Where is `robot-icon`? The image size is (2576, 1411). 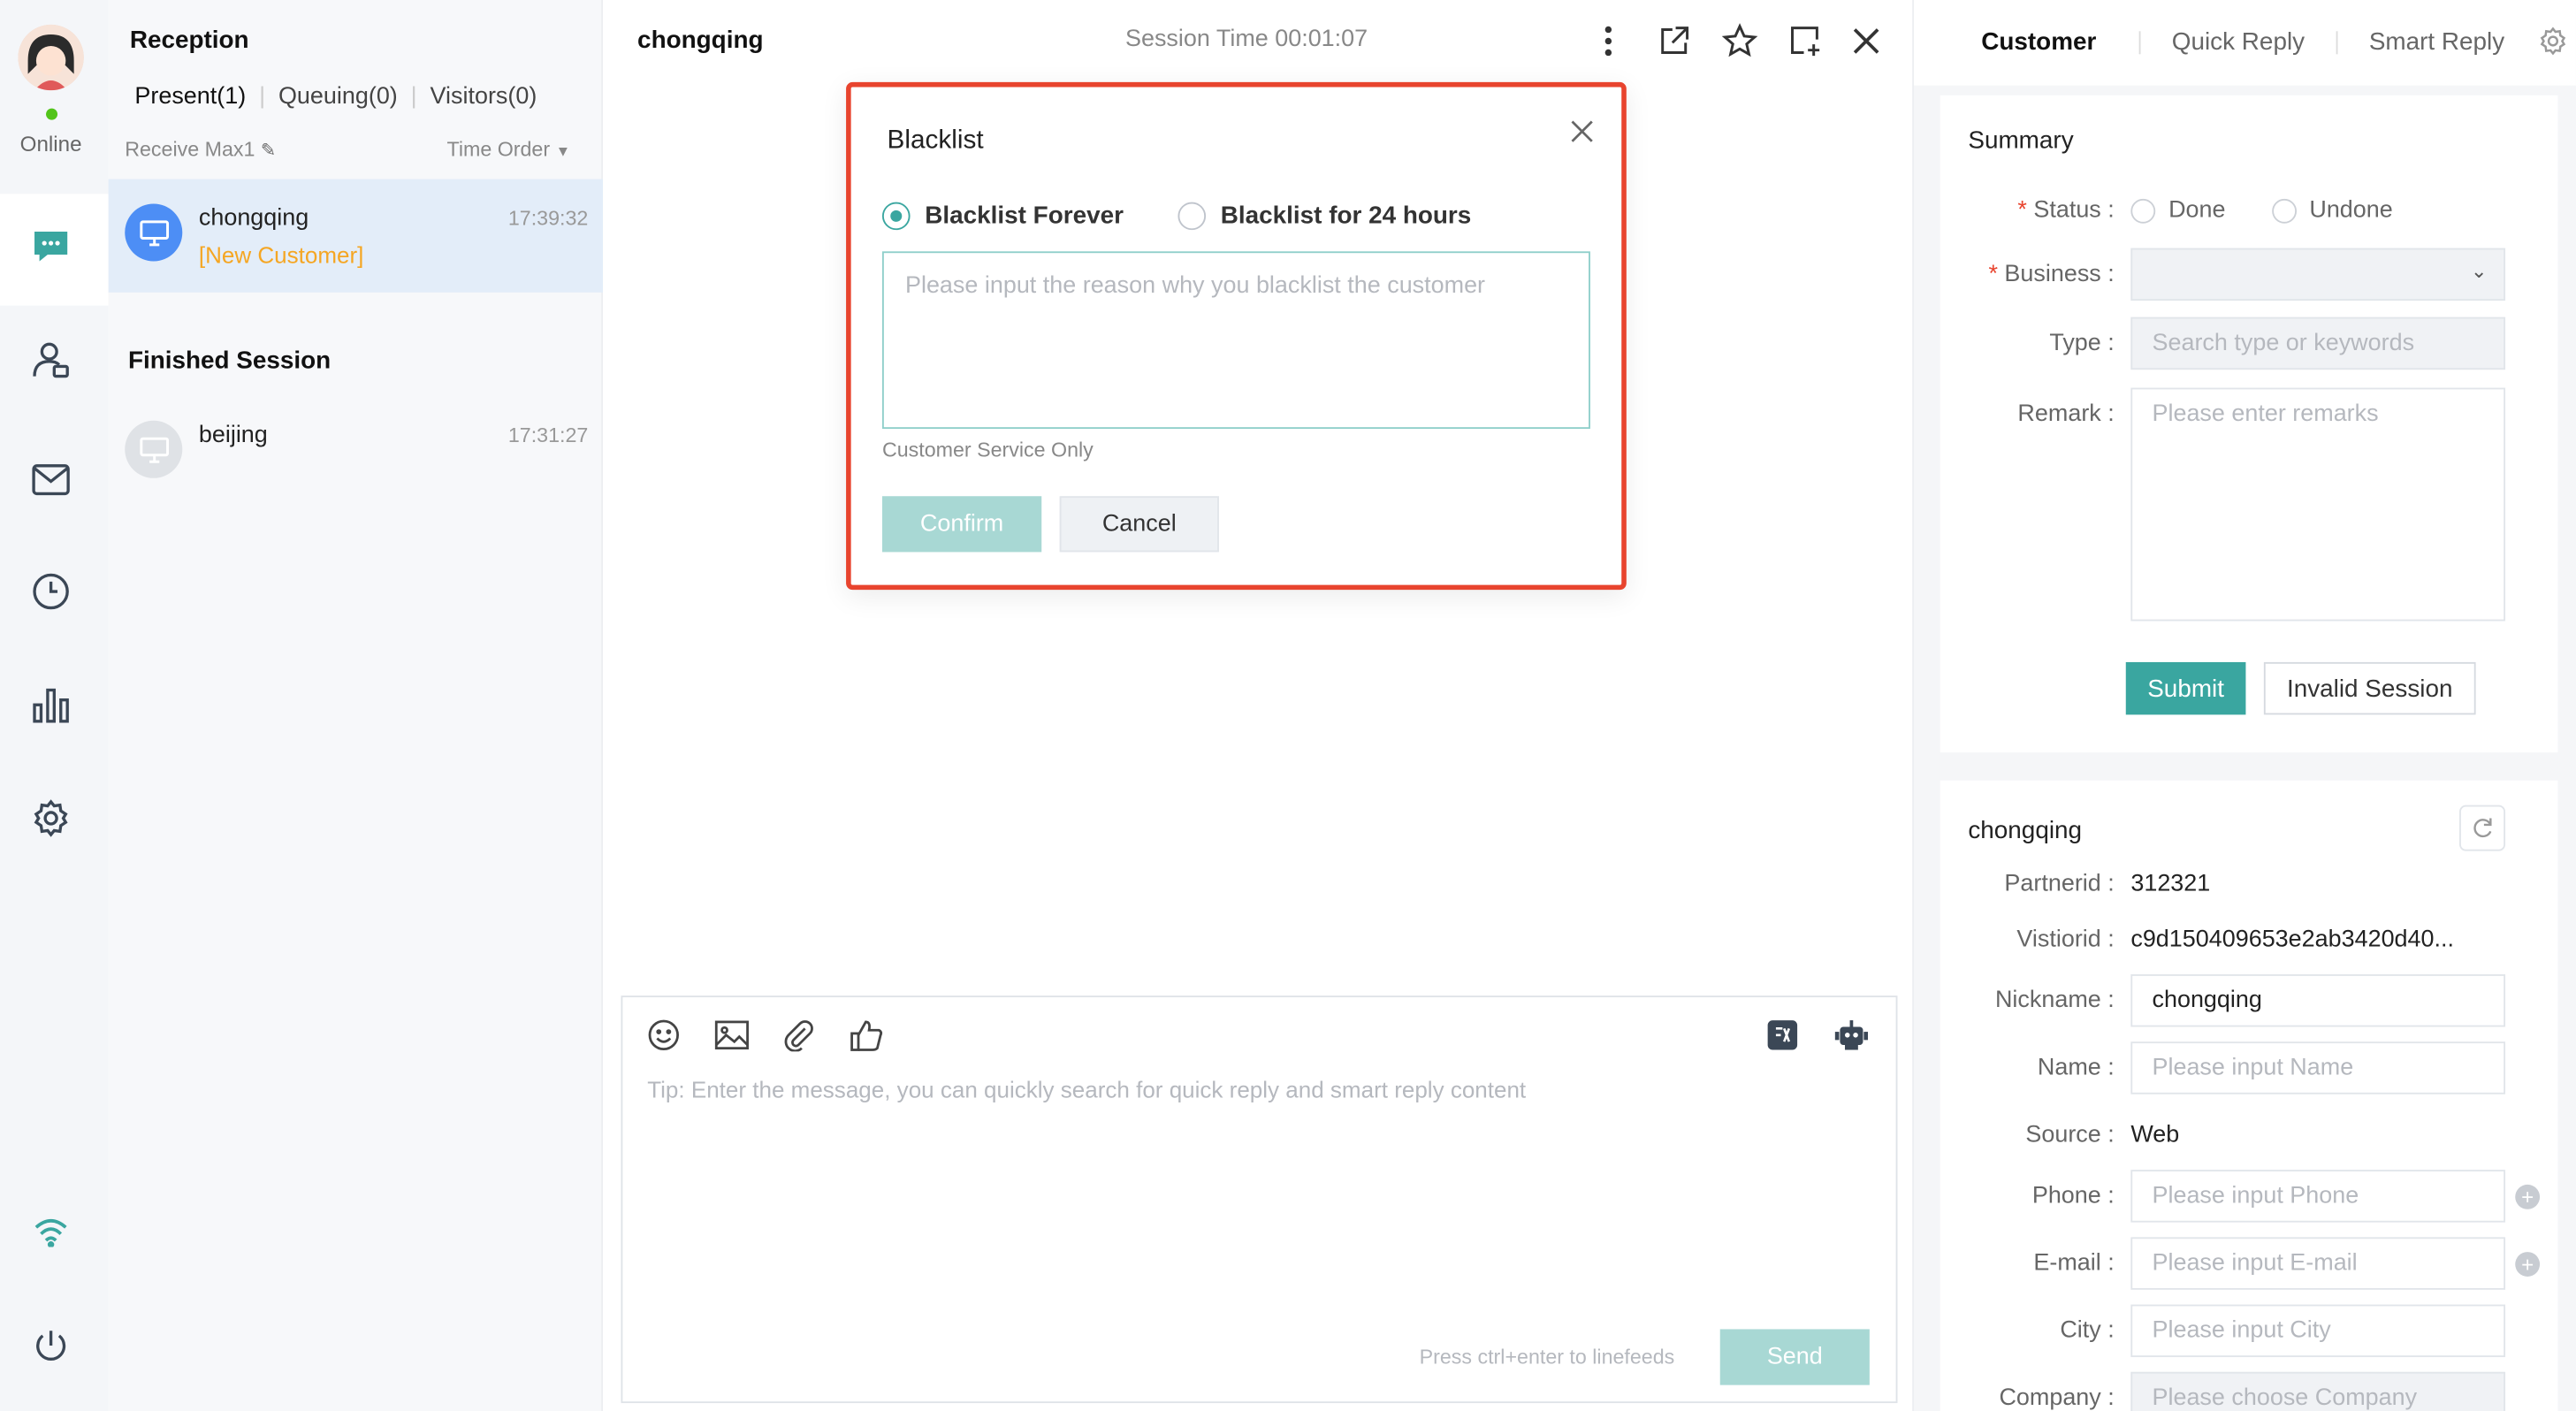 robot-icon is located at coordinates (1851, 1035).